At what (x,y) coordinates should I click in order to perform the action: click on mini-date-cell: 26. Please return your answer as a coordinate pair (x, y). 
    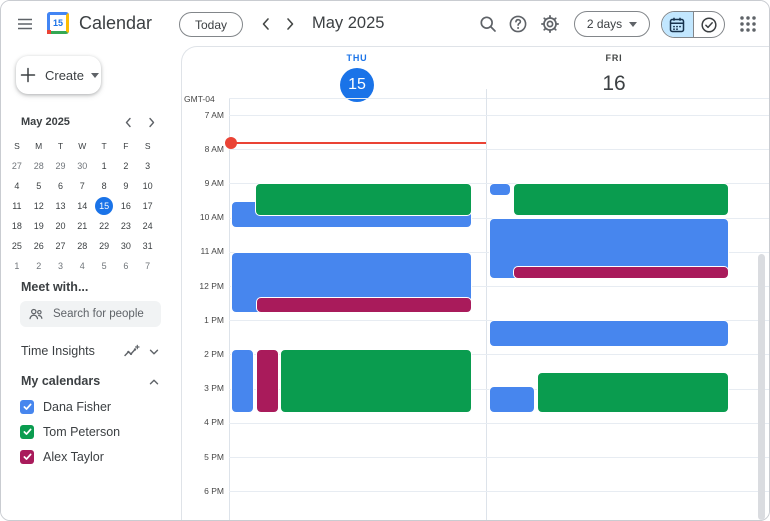
    Looking at the image, I should click on (39, 246).